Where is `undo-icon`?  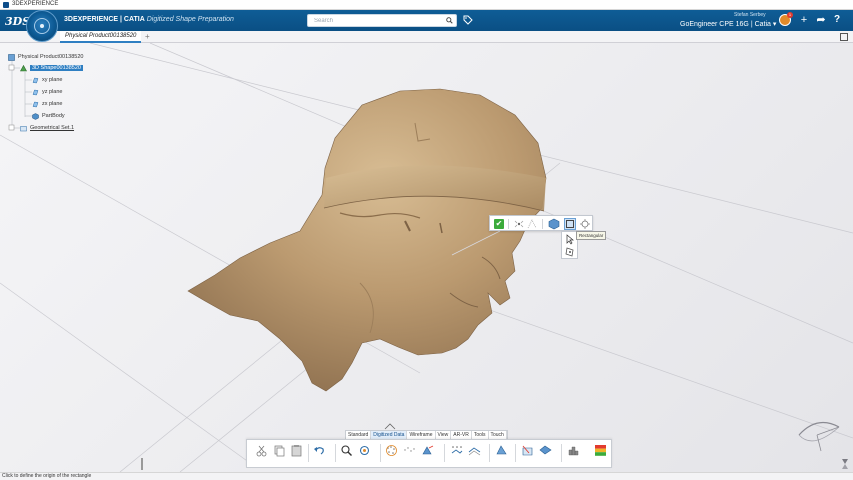
undo-icon is located at coordinates (319, 450).